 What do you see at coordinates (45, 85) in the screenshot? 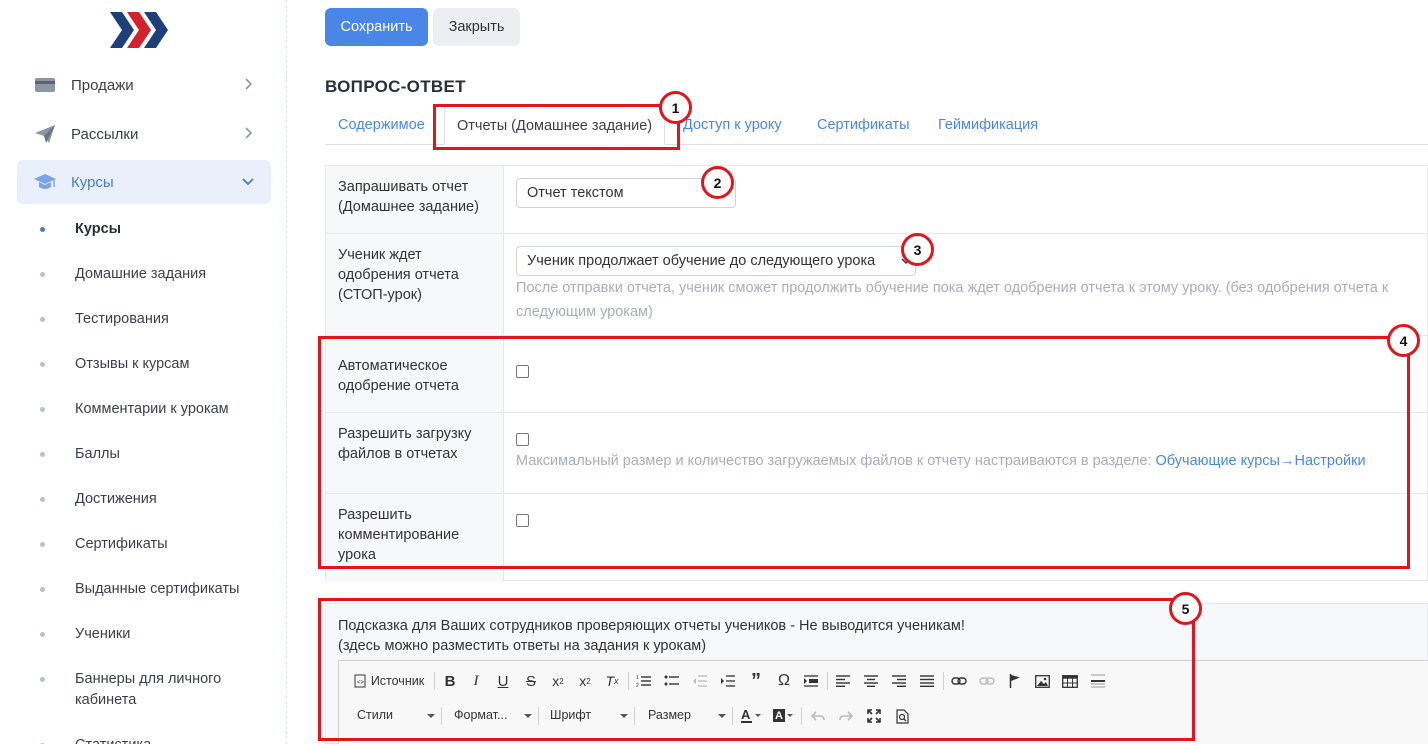
I see `wallet-icon` at bounding box center [45, 85].